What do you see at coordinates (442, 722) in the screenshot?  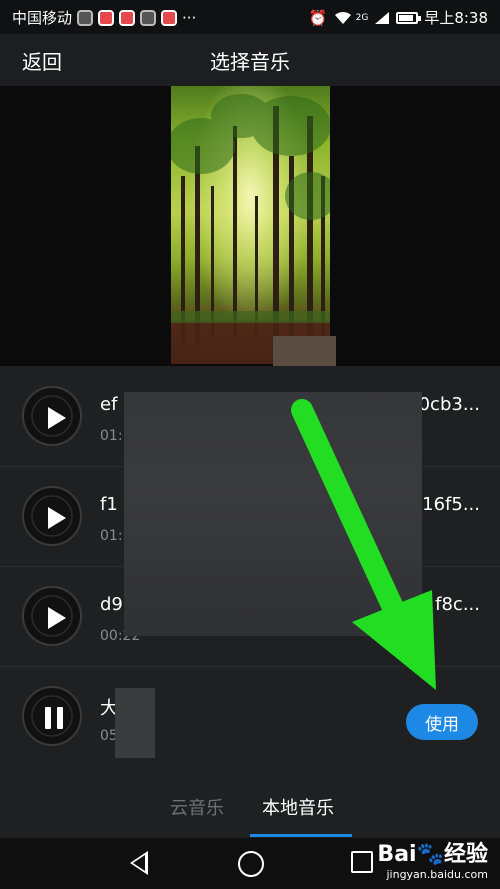 I see `use-button: 使用` at bounding box center [442, 722].